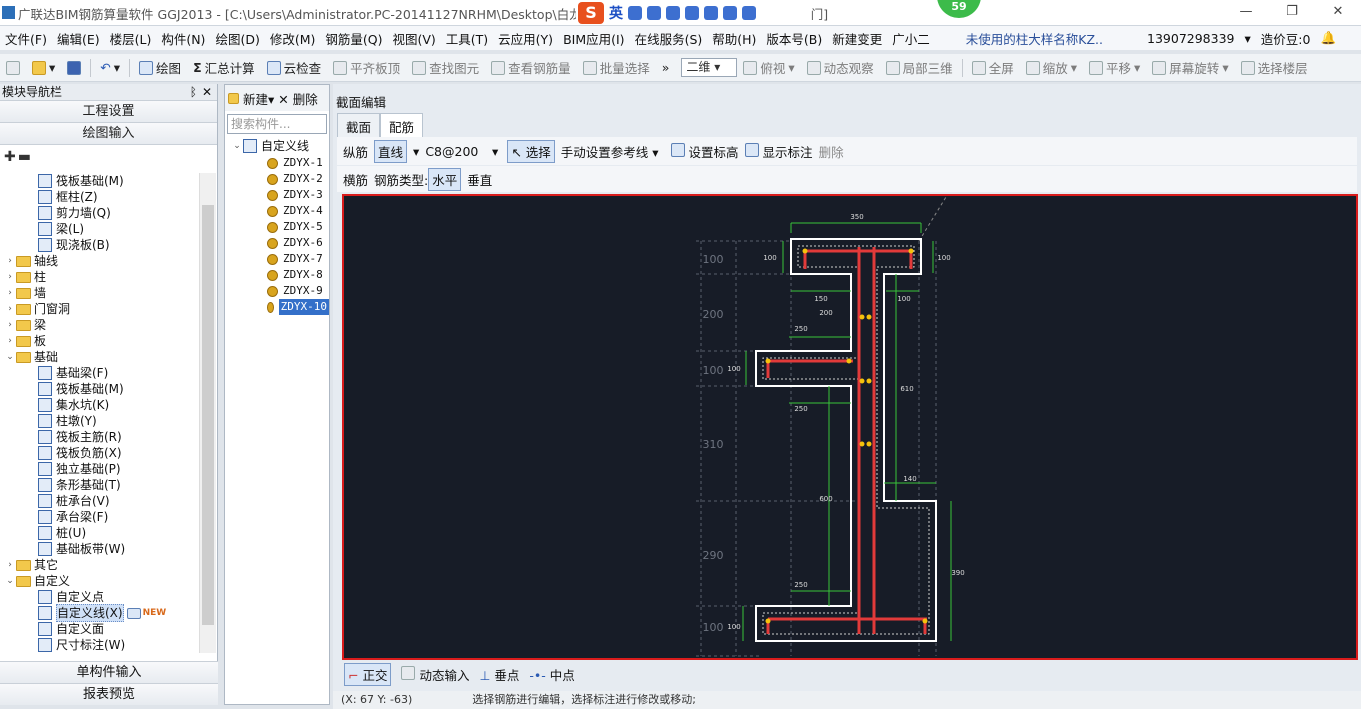  Describe the element at coordinates (109, 694) in the screenshot. I see `report-preview-button: 报表预览` at that location.